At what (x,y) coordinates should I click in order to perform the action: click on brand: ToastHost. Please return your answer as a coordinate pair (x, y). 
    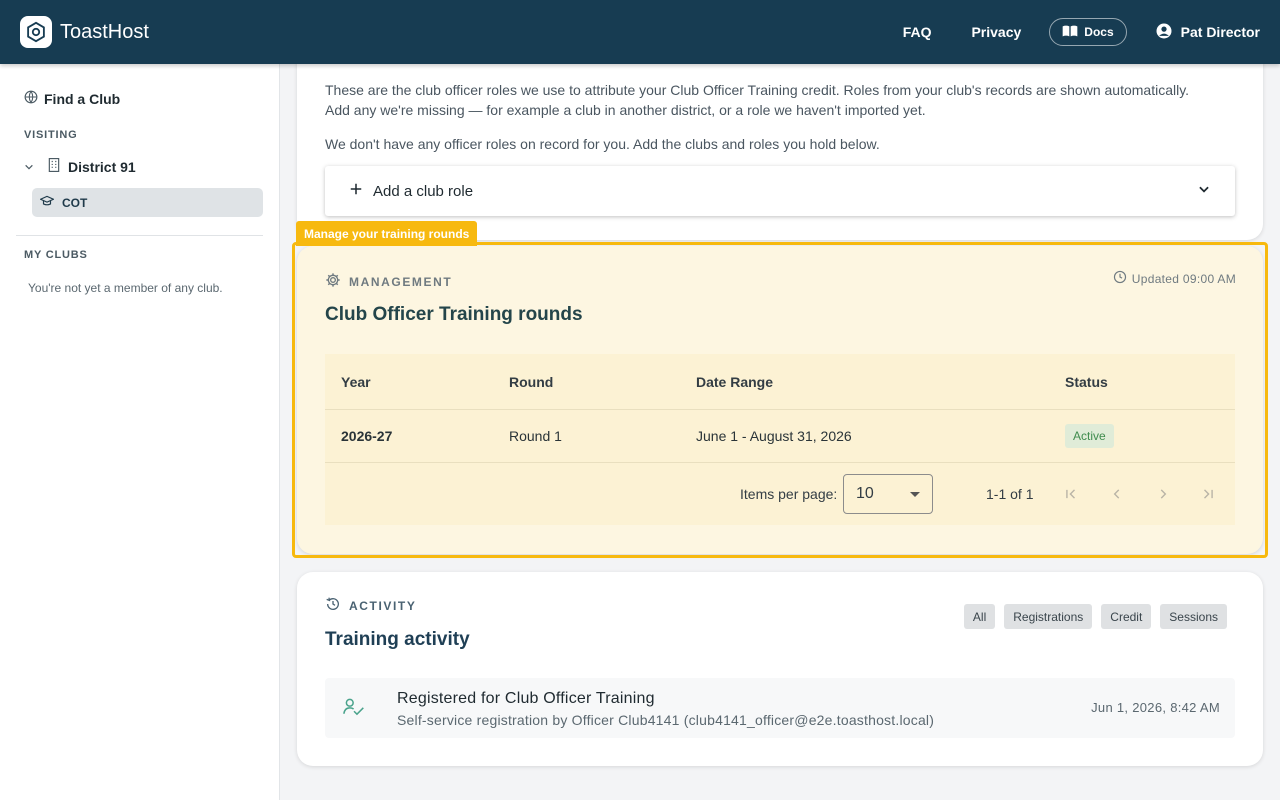
    Looking at the image, I should click on (84, 32).